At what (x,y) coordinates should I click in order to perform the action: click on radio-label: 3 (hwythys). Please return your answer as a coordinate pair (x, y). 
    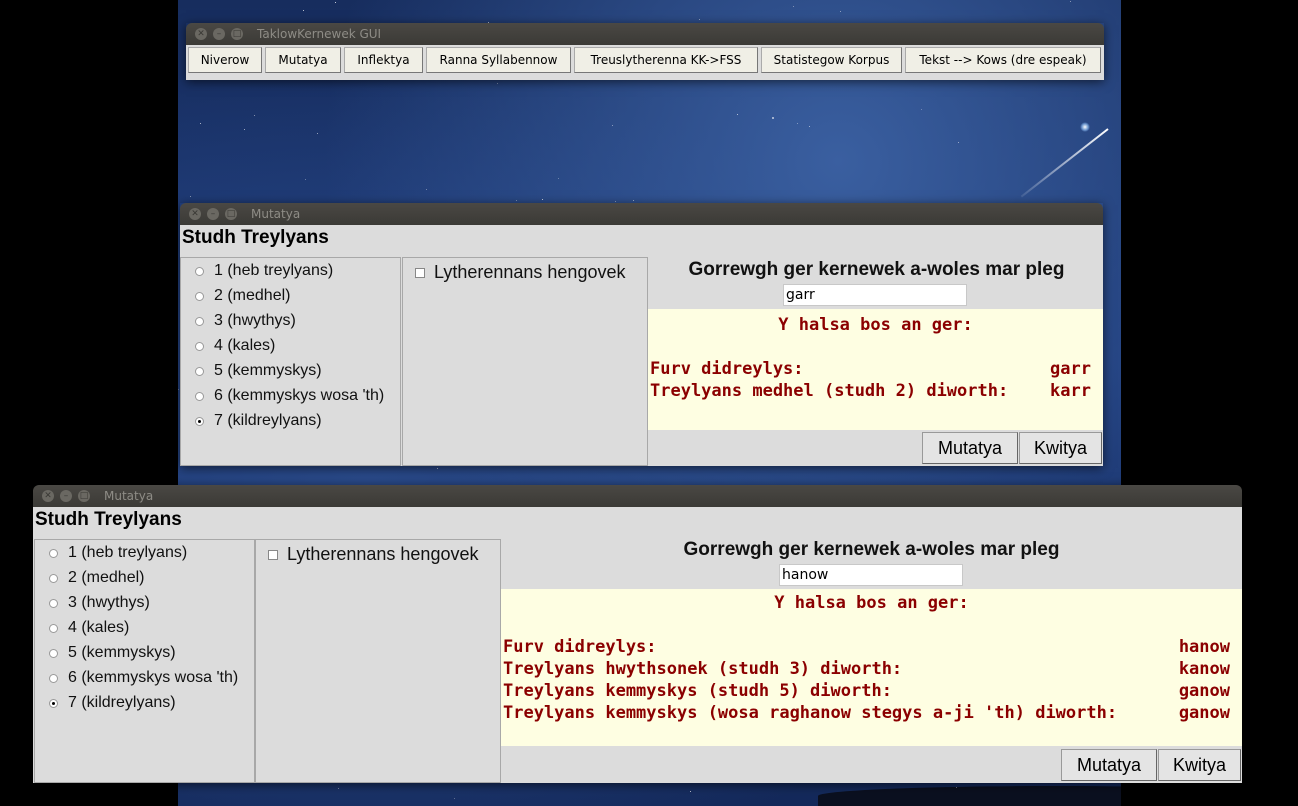
    Looking at the image, I should click on (109, 602).